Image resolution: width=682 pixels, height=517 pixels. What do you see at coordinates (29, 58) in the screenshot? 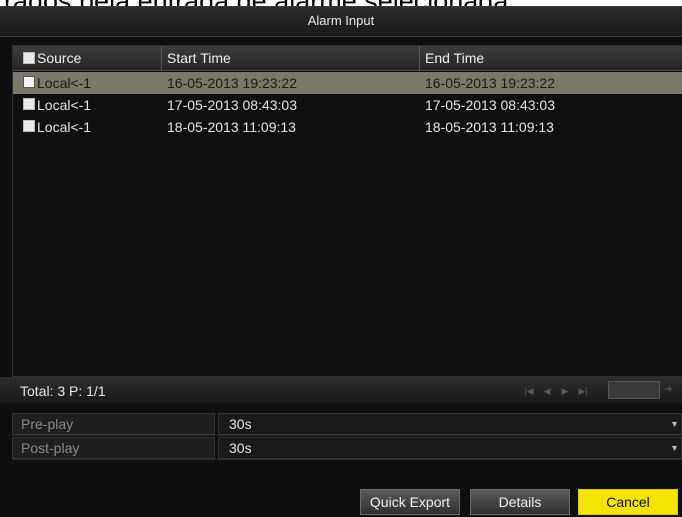
I see `select-all-checkbox` at bounding box center [29, 58].